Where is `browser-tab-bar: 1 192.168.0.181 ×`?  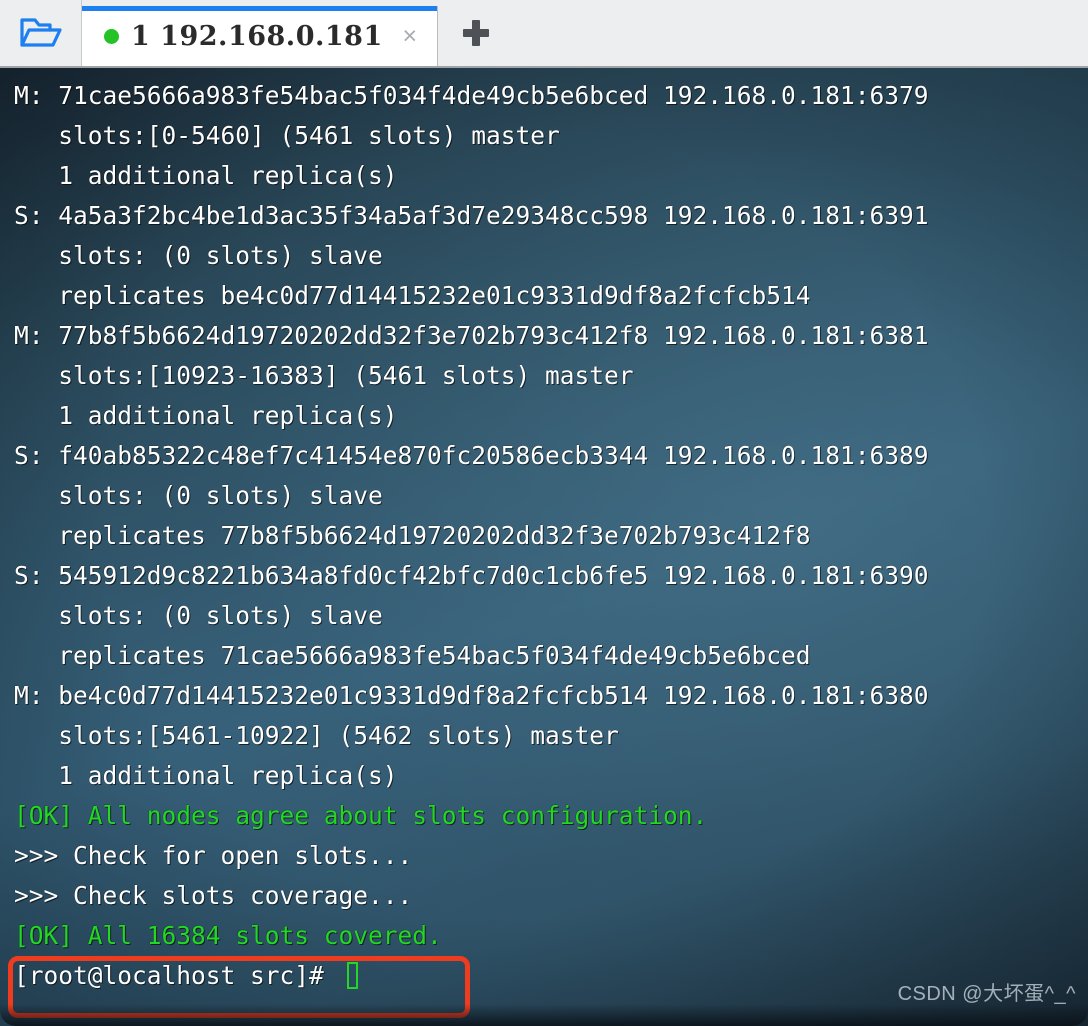
browser-tab-bar: 1 192.168.0.181 × is located at coordinates (544, 34).